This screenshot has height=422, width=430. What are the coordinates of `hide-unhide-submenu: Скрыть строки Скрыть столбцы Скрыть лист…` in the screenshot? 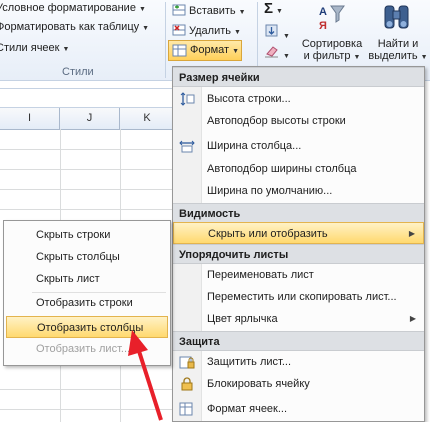 It's located at (87, 293).